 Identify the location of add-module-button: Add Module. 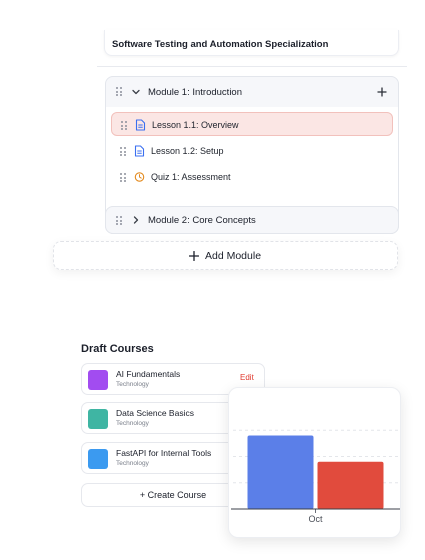
(225, 255).